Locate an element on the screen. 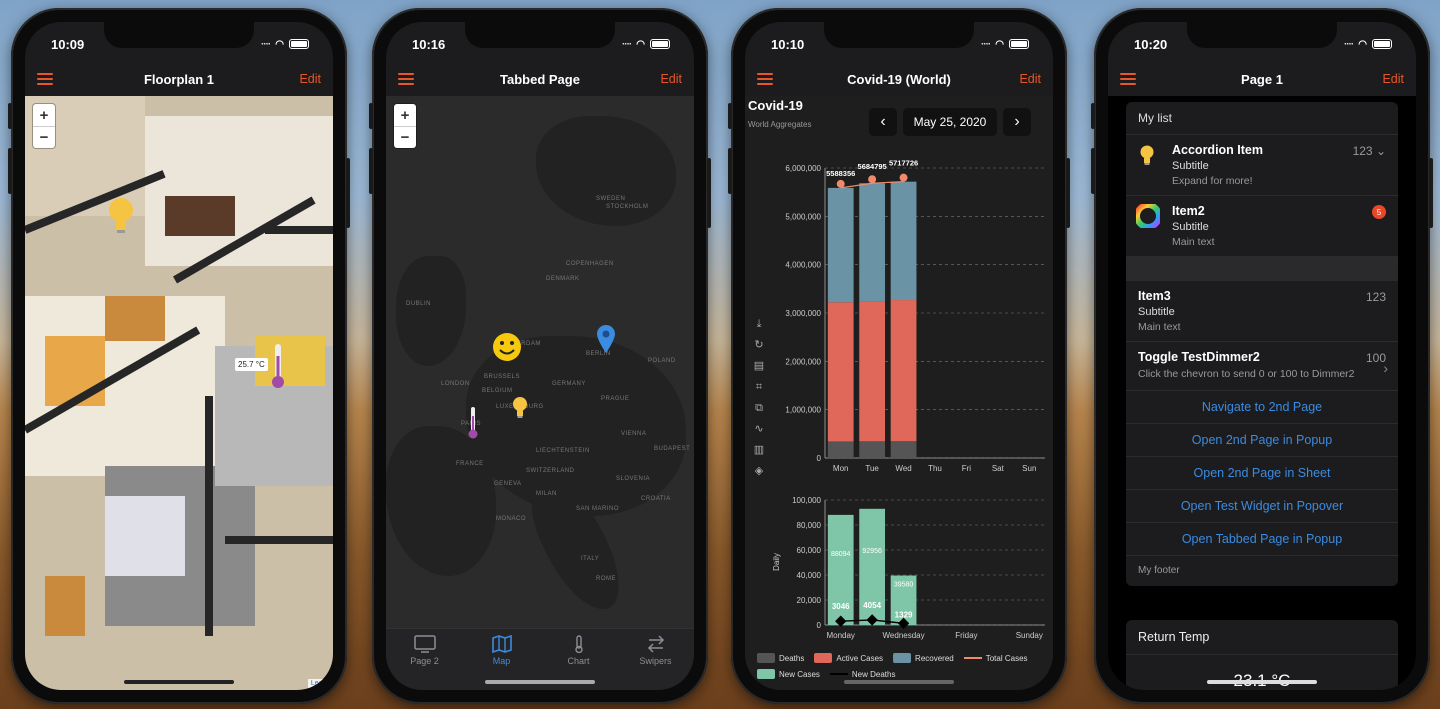 The image size is (1440, 709). legend-item: New Deaths is located at coordinates (862, 674).